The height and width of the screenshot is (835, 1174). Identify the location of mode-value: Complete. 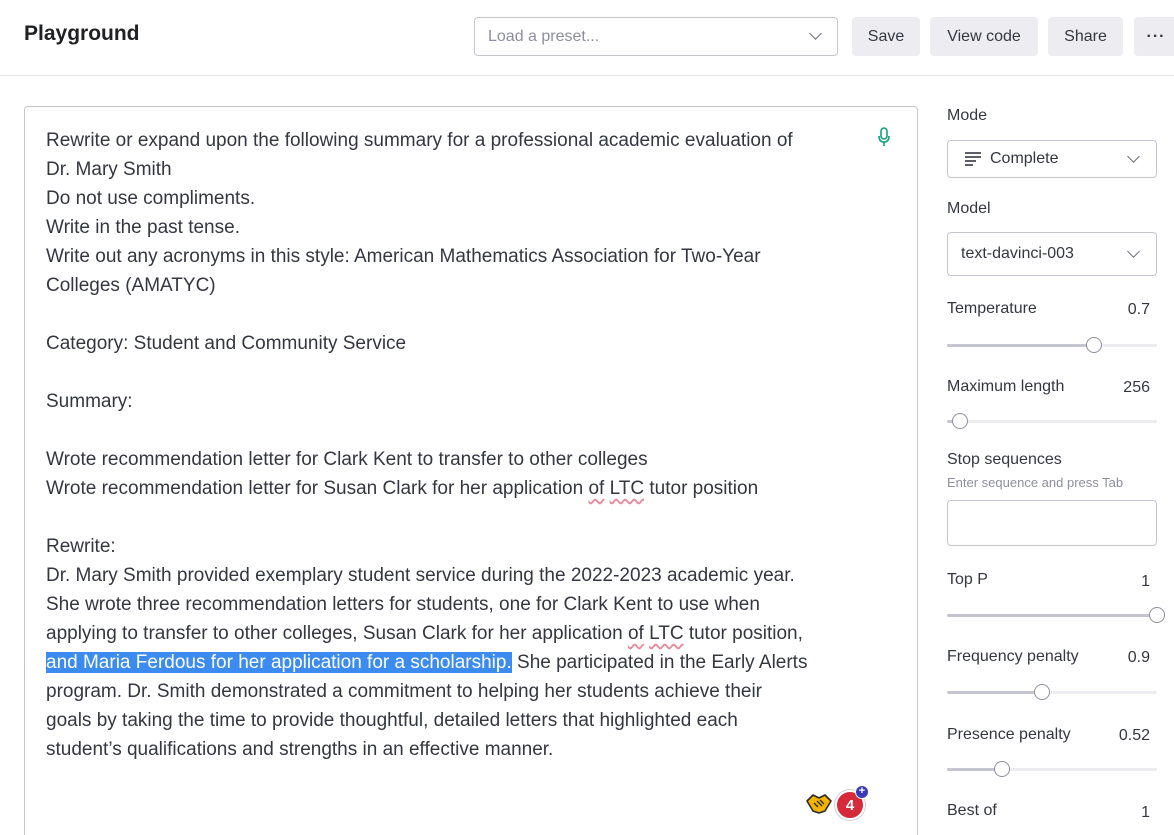
(1024, 158).